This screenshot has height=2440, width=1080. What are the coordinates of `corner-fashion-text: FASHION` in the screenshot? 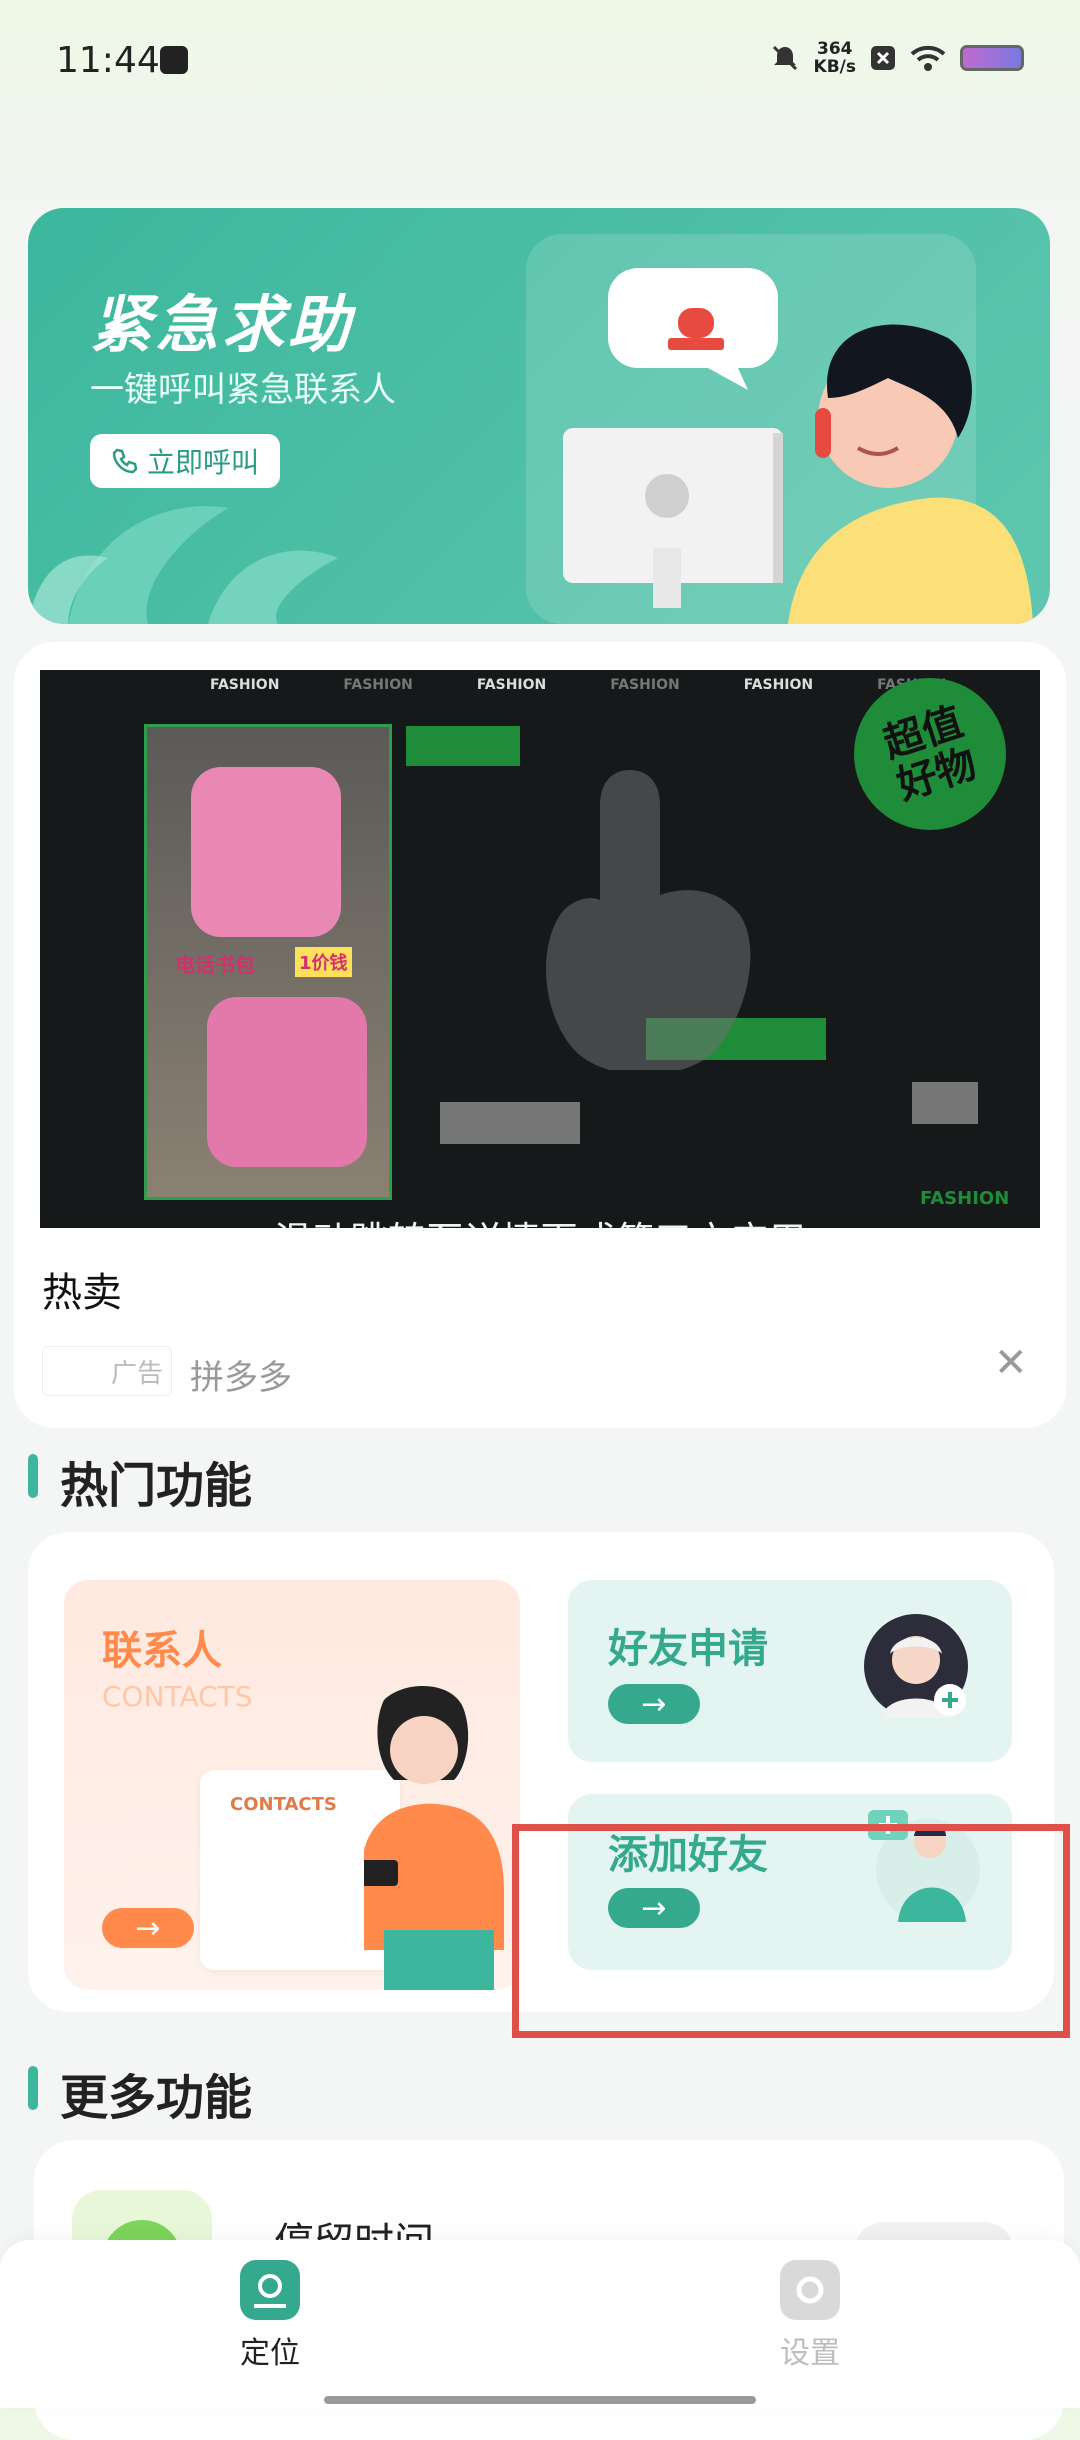 It's located at (965, 1198).